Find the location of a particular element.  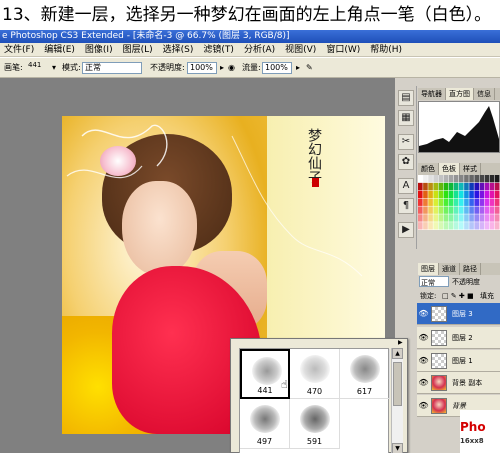

airbrush-toggle-icon: ◉ is located at coordinates (231, 67).